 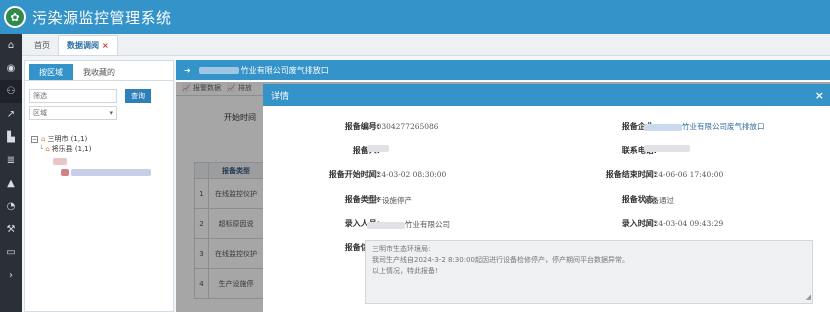 What do you see at coordinates (40, 113) in the screenshot?
I see `region-select-value: 区域` at bounding box center [40, 113].